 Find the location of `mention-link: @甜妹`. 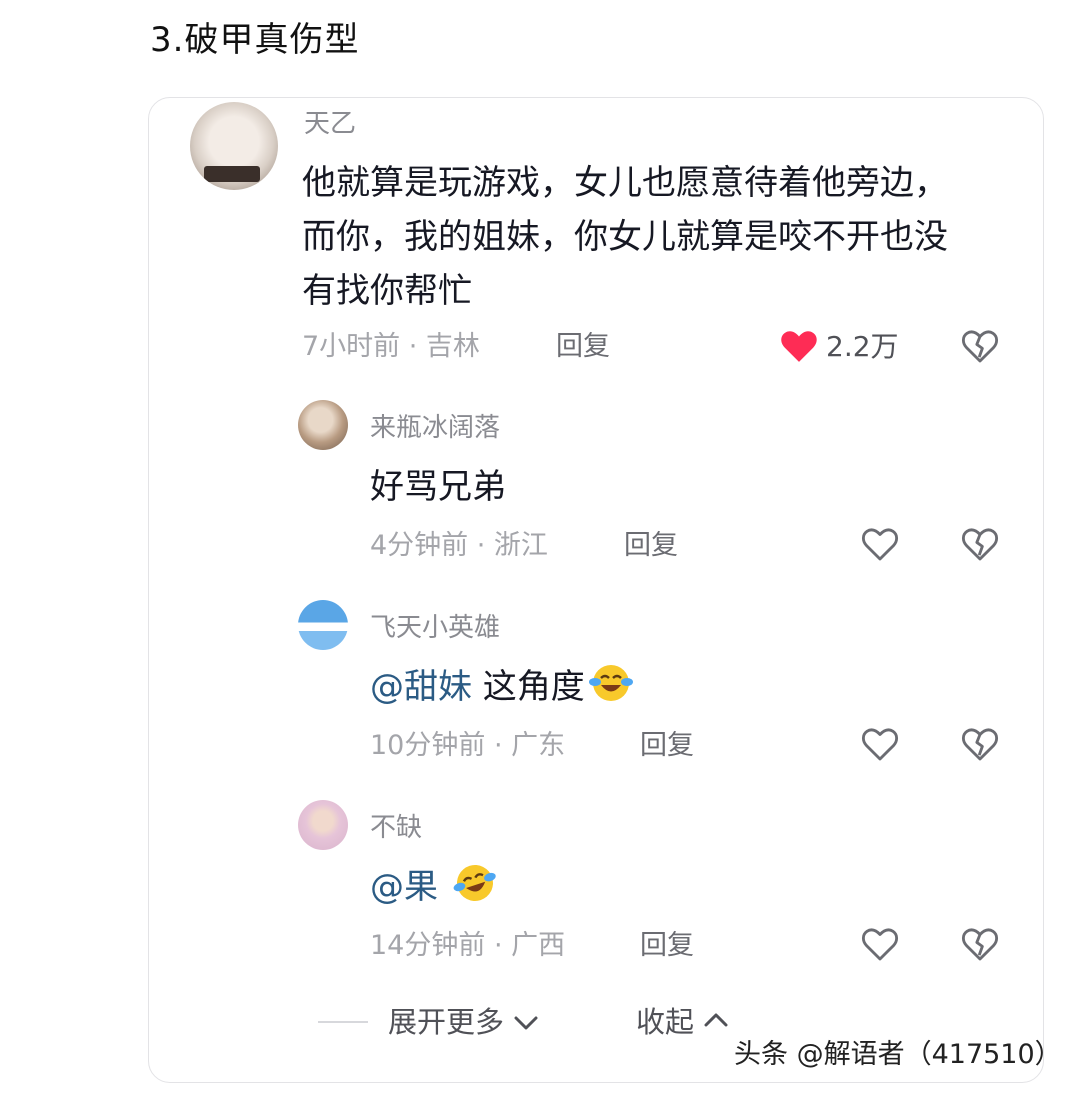

mention-link: @甜妹 is located at coordinates (421, 687).